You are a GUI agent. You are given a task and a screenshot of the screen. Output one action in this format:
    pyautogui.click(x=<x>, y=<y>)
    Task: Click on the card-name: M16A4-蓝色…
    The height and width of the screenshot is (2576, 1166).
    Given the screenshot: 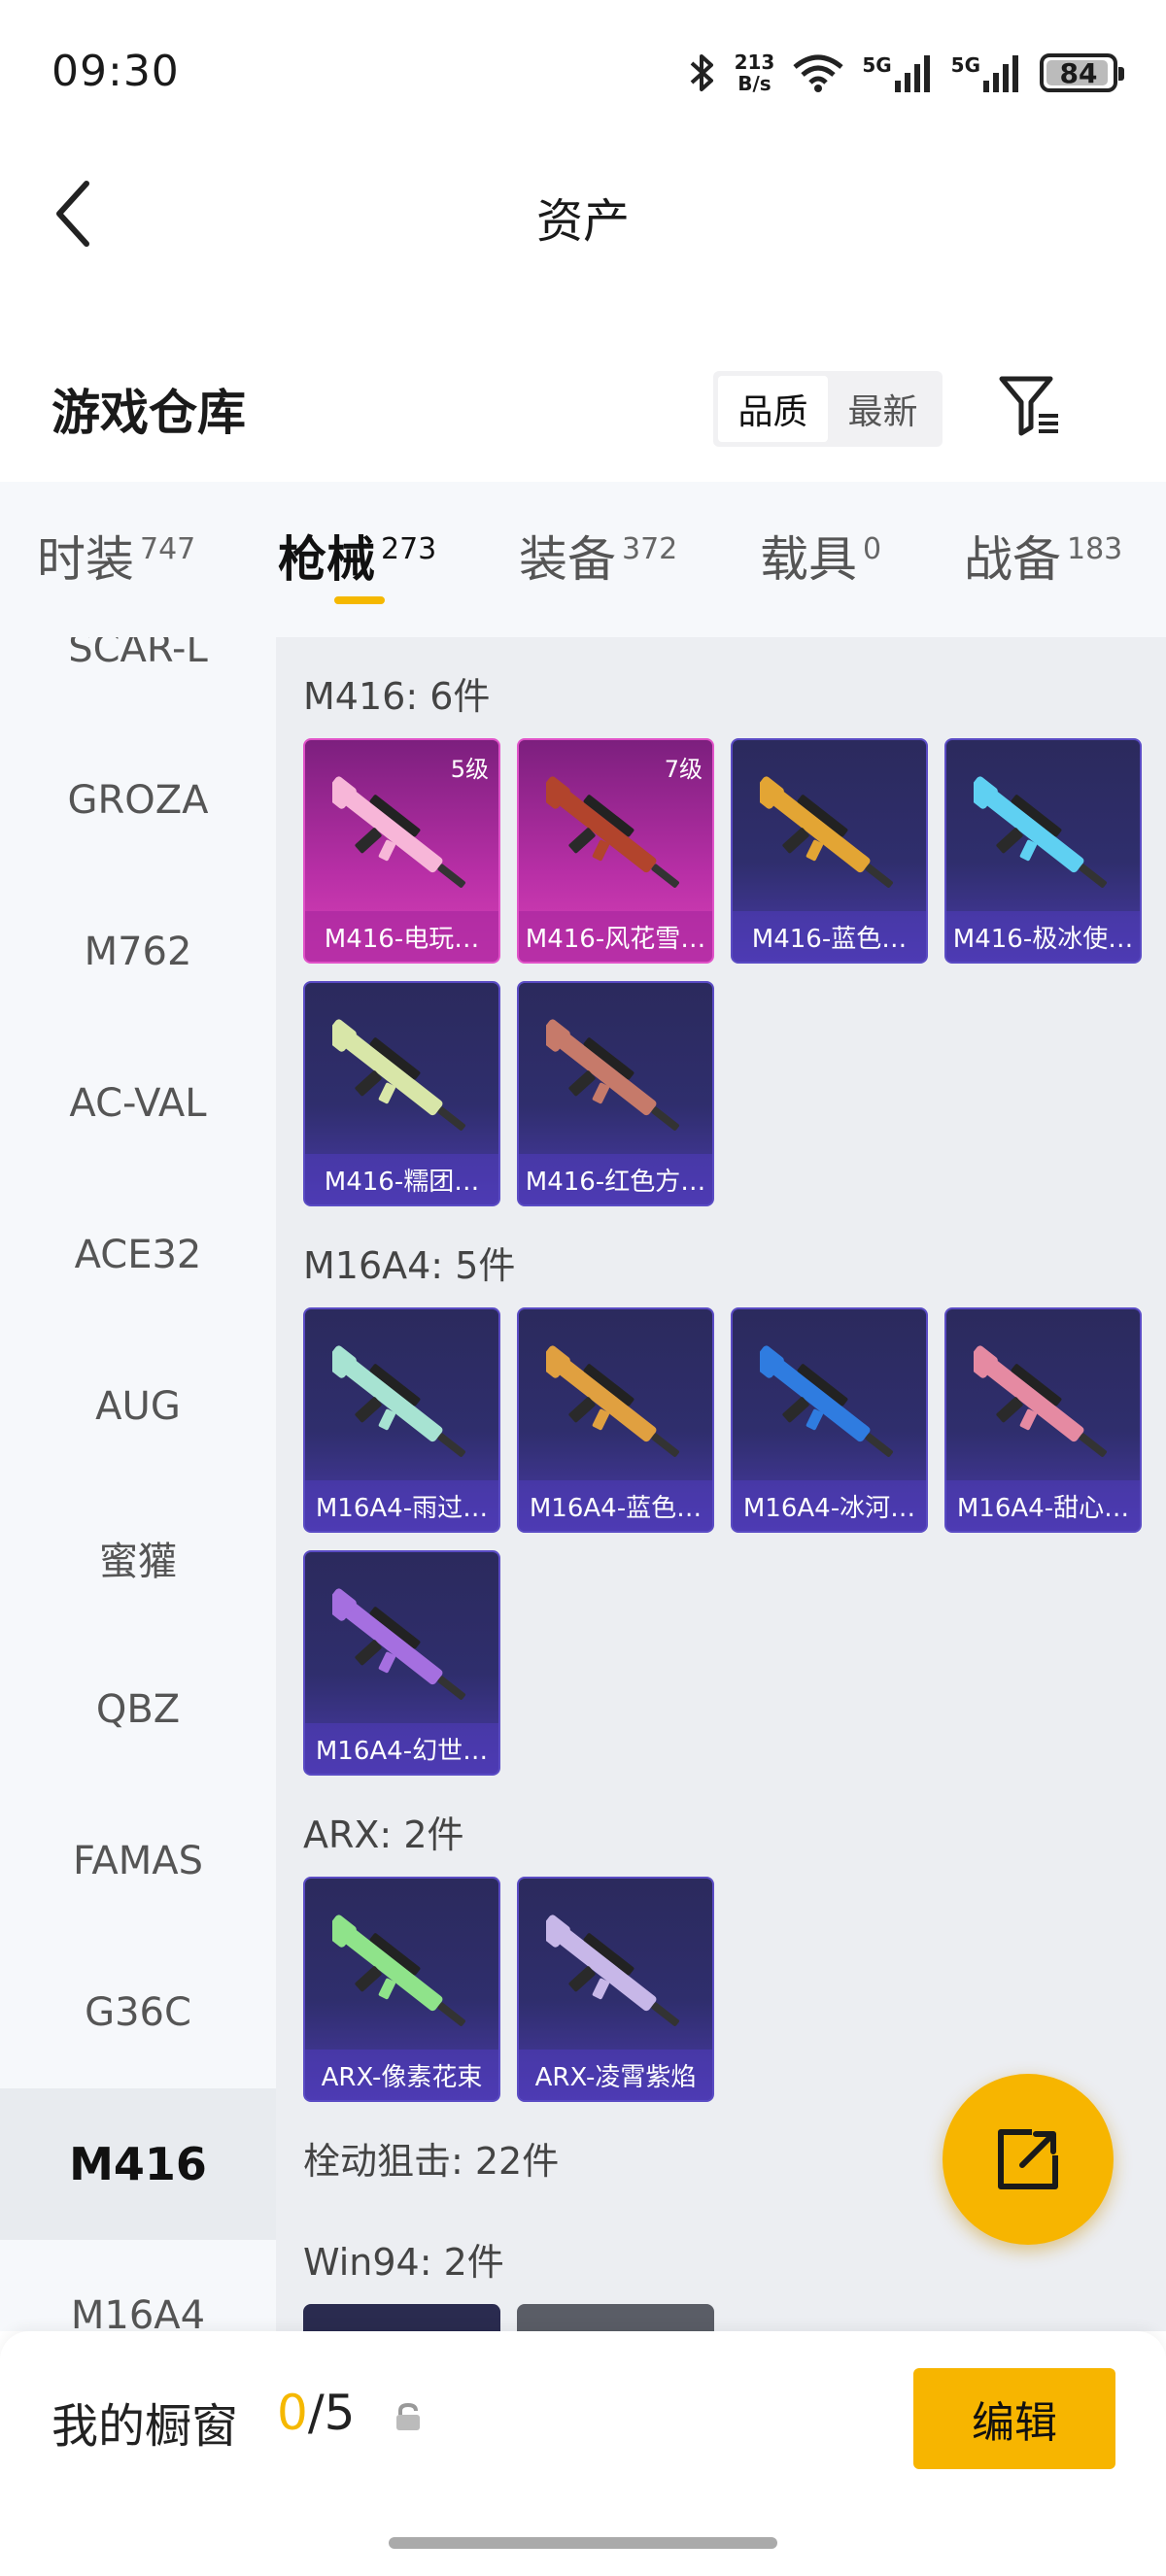 What is the action you would take?
    pyautogui.click(x=615, y=1505)
    